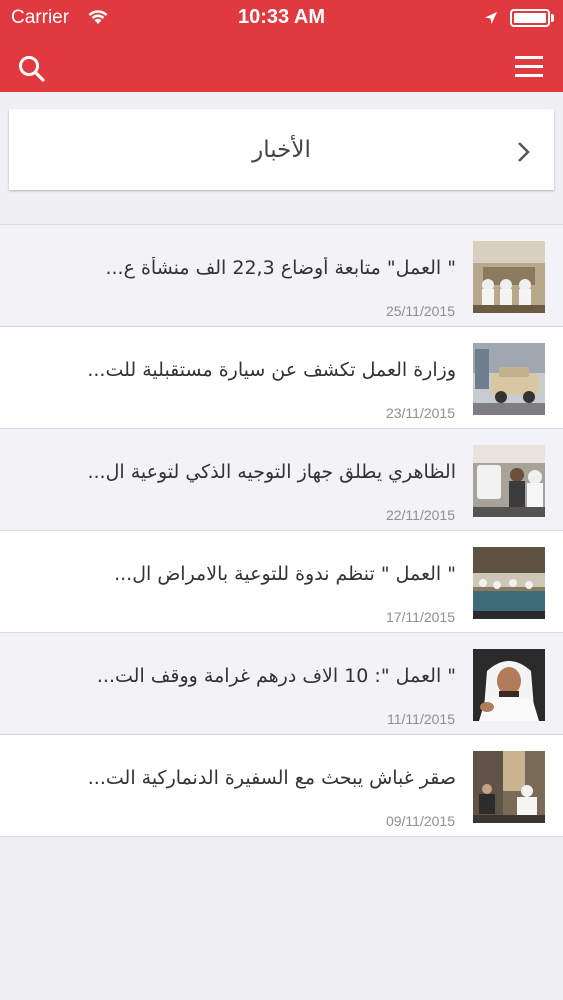 The width and height of the screenshot is (563, 1000). What do you see at coordinates (32, 69) in the screenshot?
I see `search-icon` at bounding box center [32, 69].